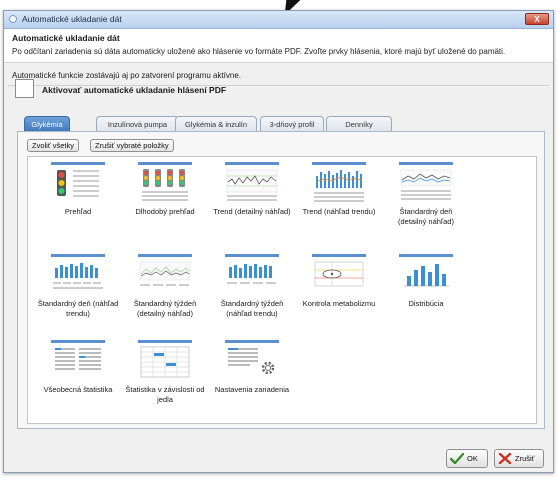  I want to click on report-item-distribution: Distribúcia, so click(426, 281).